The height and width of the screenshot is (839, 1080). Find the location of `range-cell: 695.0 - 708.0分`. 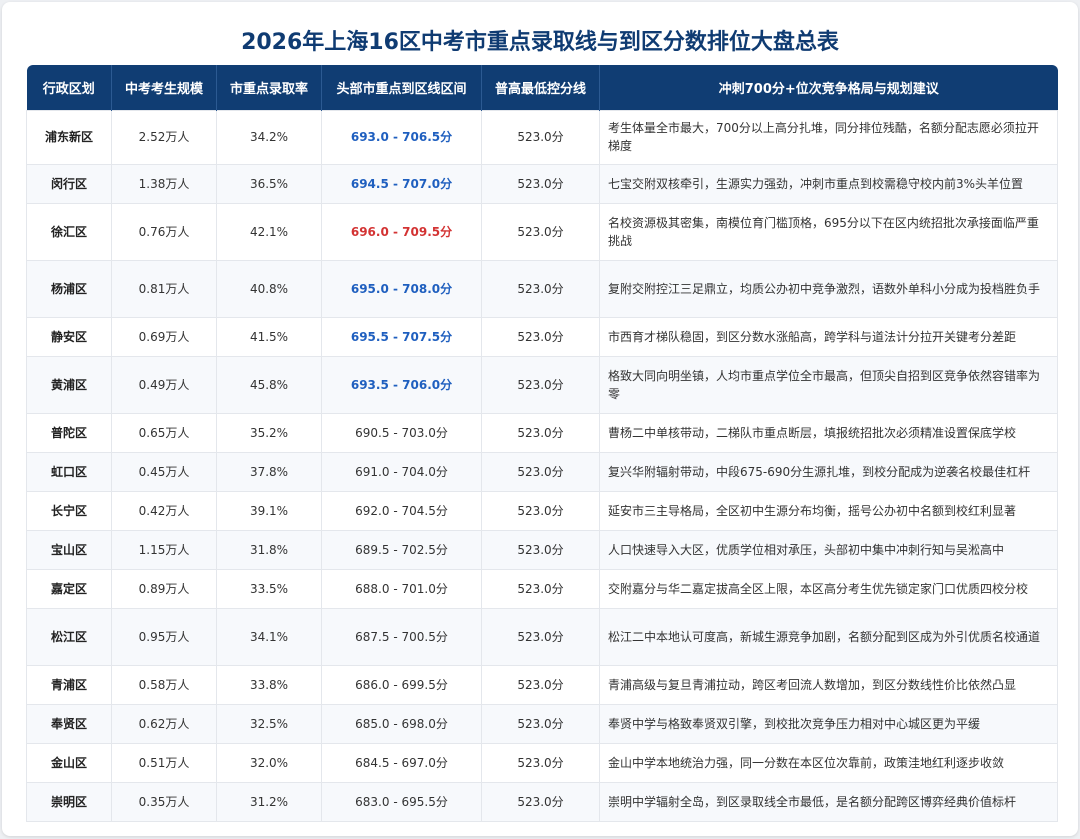

range-cell: 695.0 - 708.0分 is located at coordinates (401, 288).